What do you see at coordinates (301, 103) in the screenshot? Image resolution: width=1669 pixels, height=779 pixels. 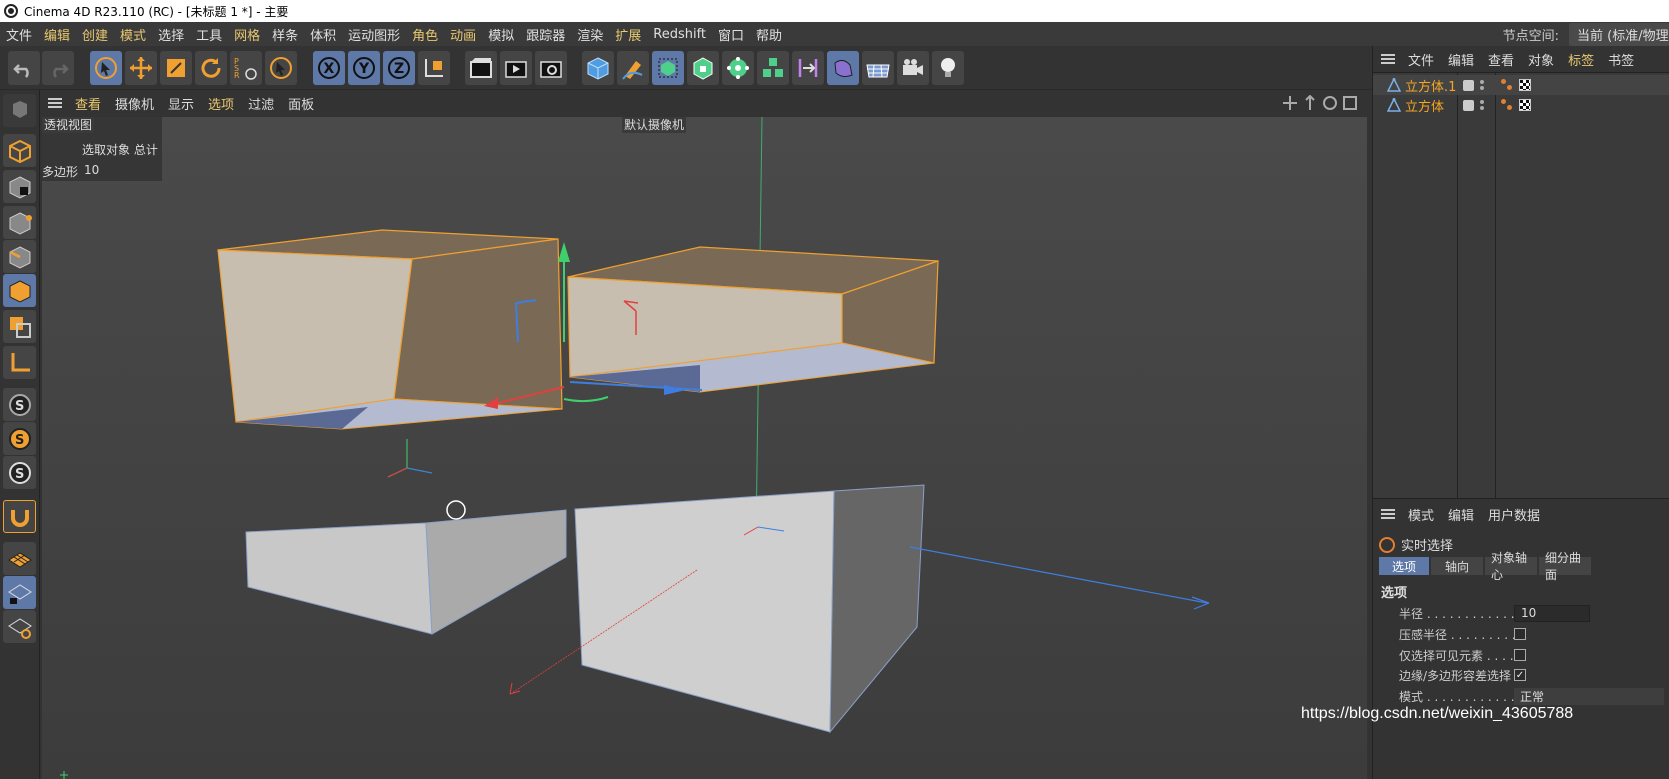 I see `viewport-menu-panel: 面板` at bounding box center [301, 103].